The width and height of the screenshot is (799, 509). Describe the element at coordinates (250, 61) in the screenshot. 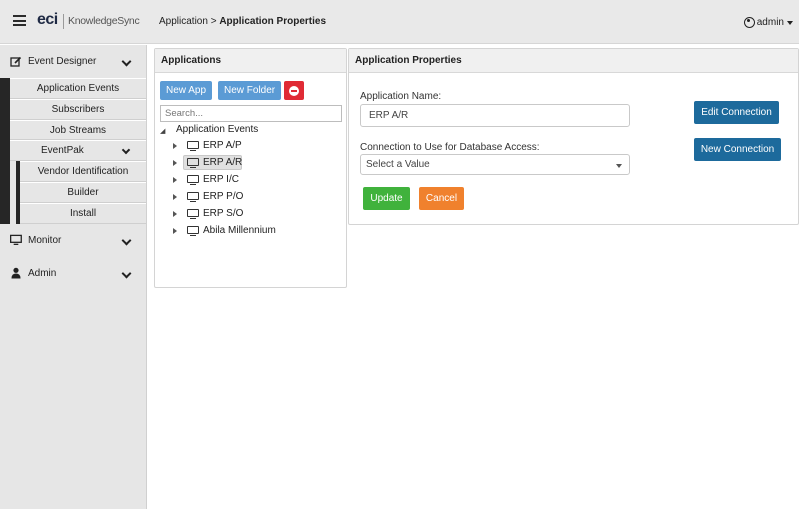

I see `applications-panel-title: Applications` at that location.